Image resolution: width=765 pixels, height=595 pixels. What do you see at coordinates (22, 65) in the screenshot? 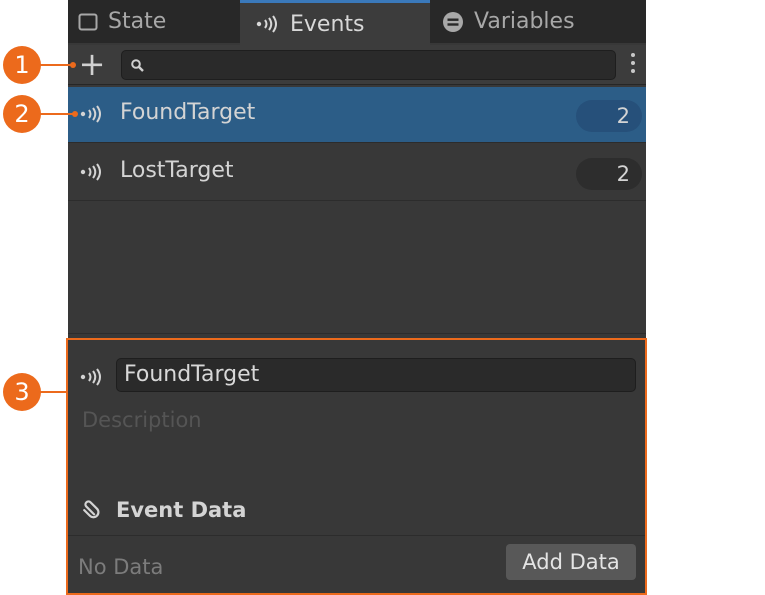
I see `callout-marker-1: 1` at bounding box center [22, 65].